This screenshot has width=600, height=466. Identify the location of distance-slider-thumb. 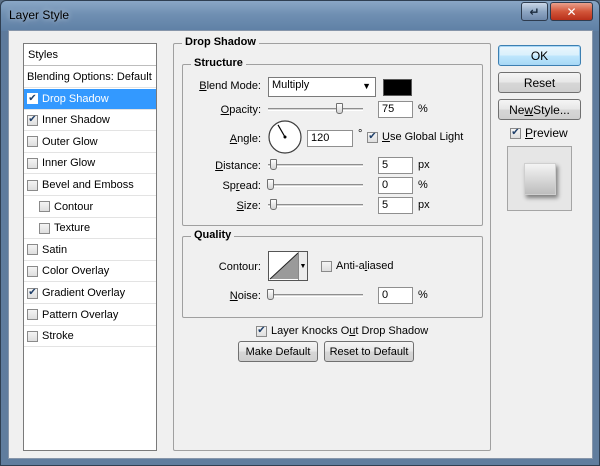
(273, 164).